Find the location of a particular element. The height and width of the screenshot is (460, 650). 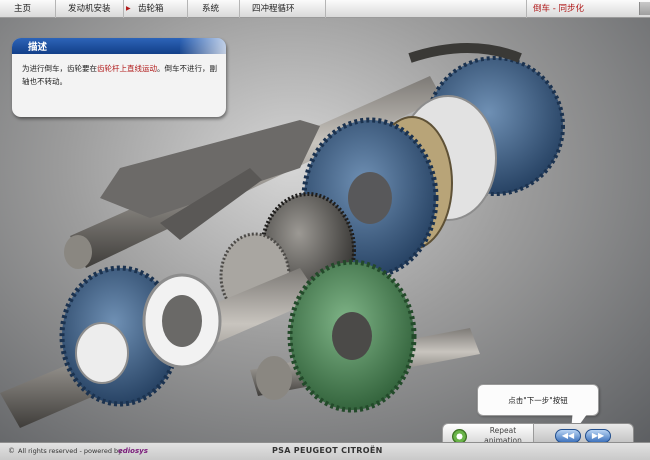

nav-item-home: 主页 is located at coordinates (28, 9).